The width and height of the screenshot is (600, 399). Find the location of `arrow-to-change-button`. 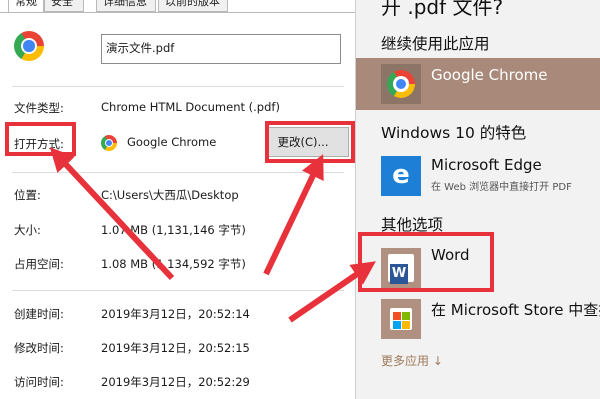

arrow-to-change-button is located at coordinates (293, 215).